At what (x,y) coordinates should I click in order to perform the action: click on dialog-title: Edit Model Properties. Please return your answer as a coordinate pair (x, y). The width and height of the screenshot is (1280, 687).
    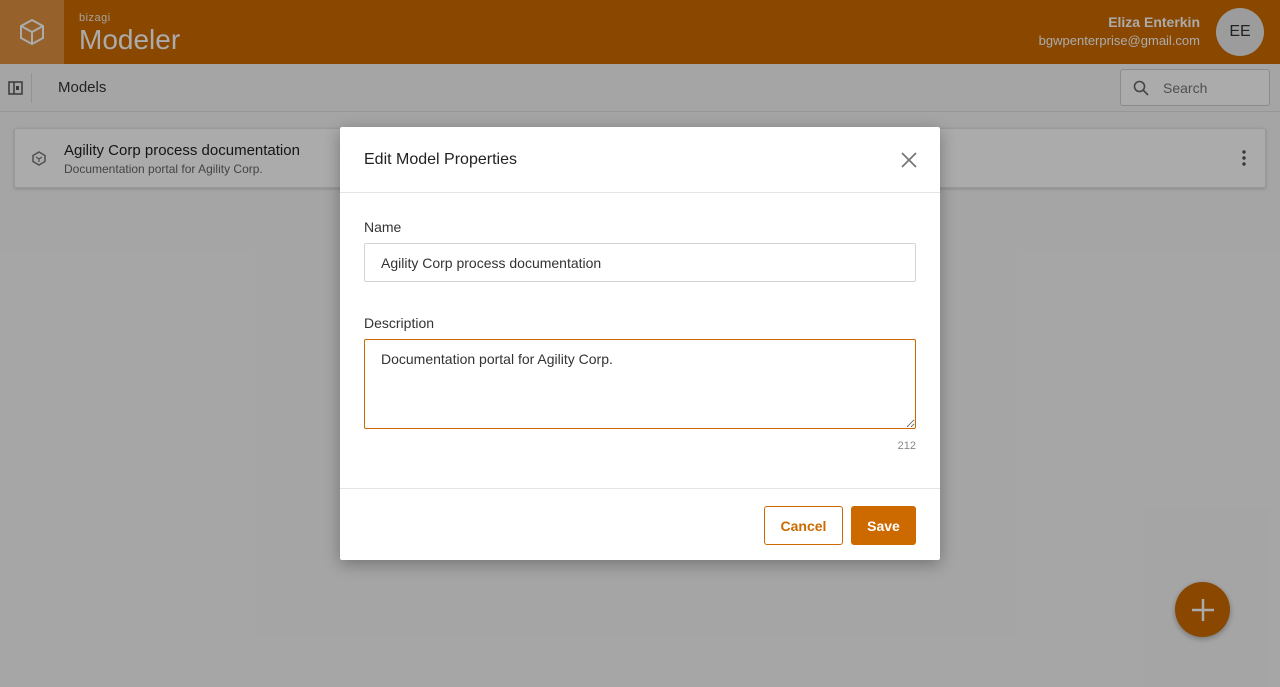
    Looking at the image, I should click on (440, 159).